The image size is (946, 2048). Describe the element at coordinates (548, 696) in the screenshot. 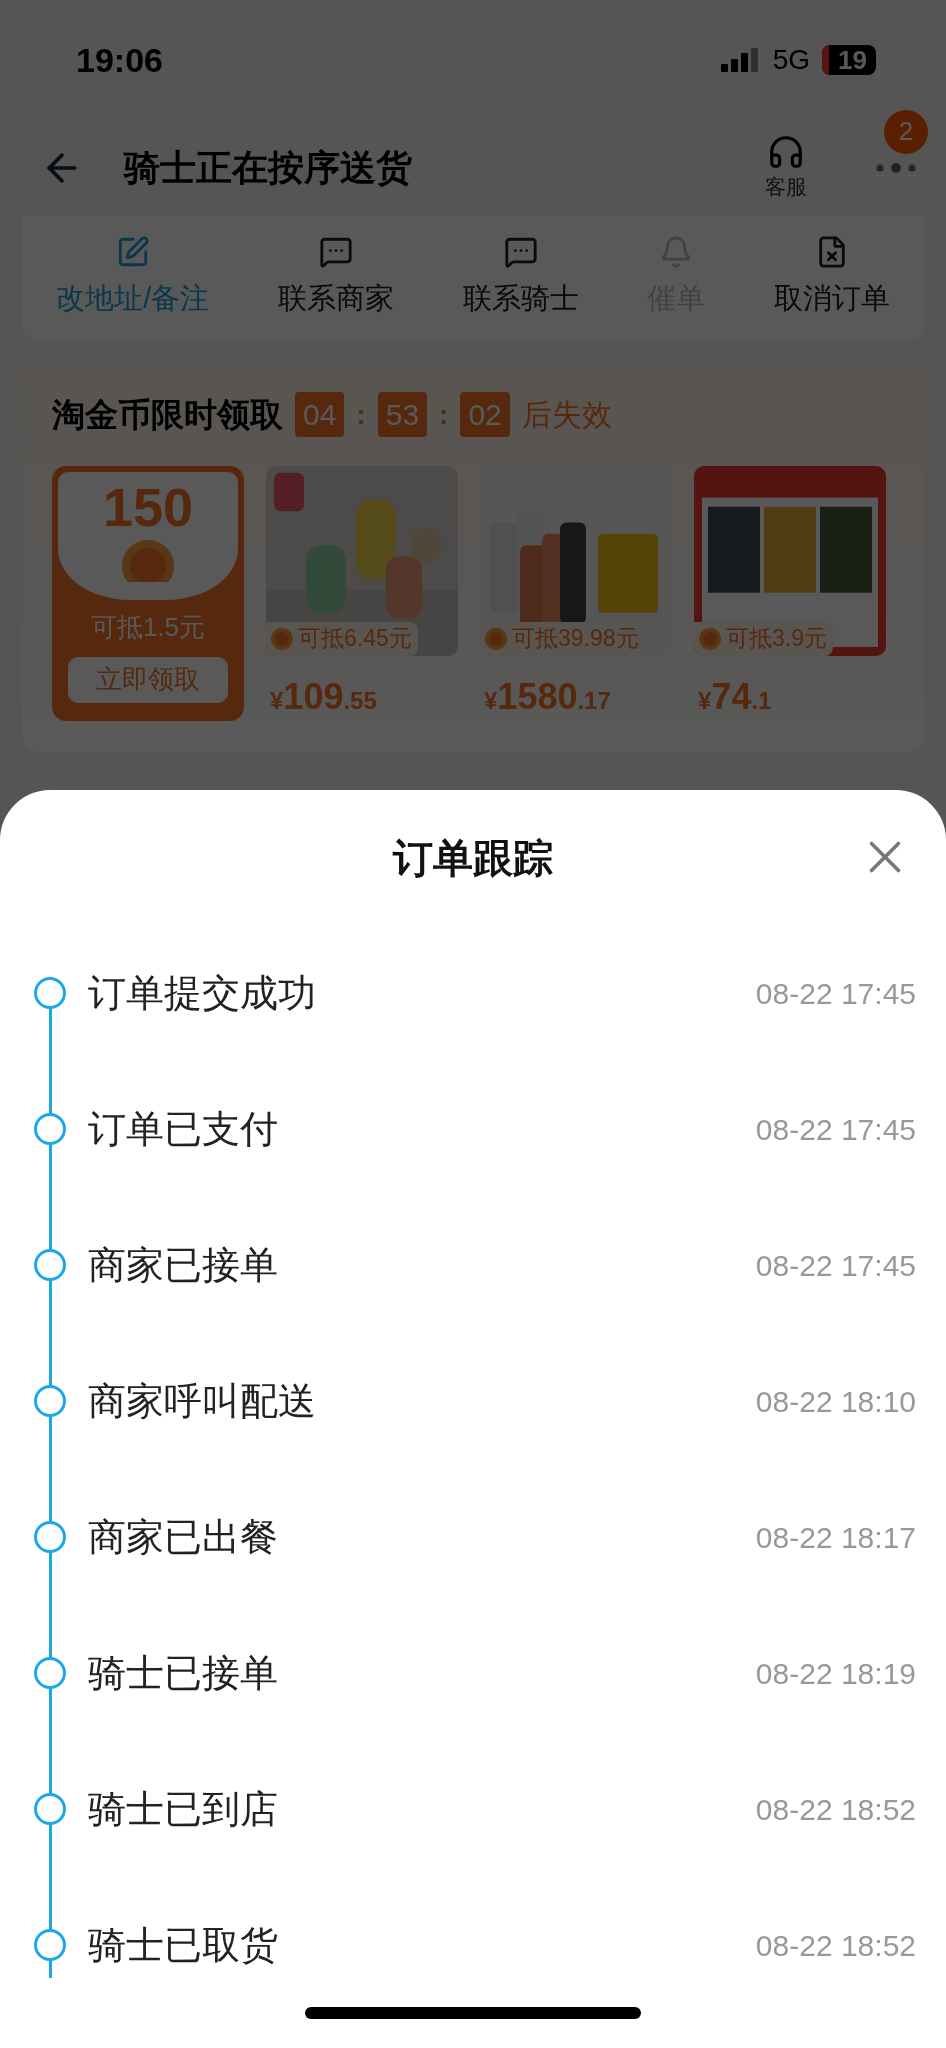

I see `product-price: ¥1580.17` at that location.